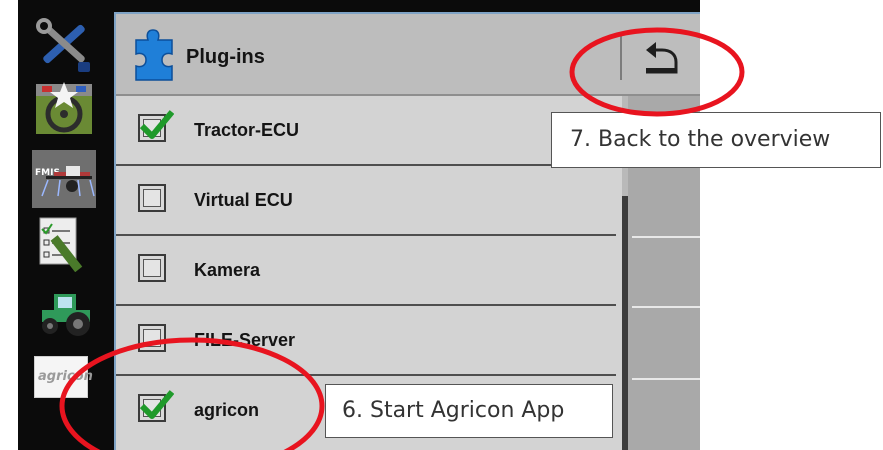  What do you see at coordinates (152, 338) in the screenshot?
I see `checkbox-file-server` at bounding box center [152, 338].